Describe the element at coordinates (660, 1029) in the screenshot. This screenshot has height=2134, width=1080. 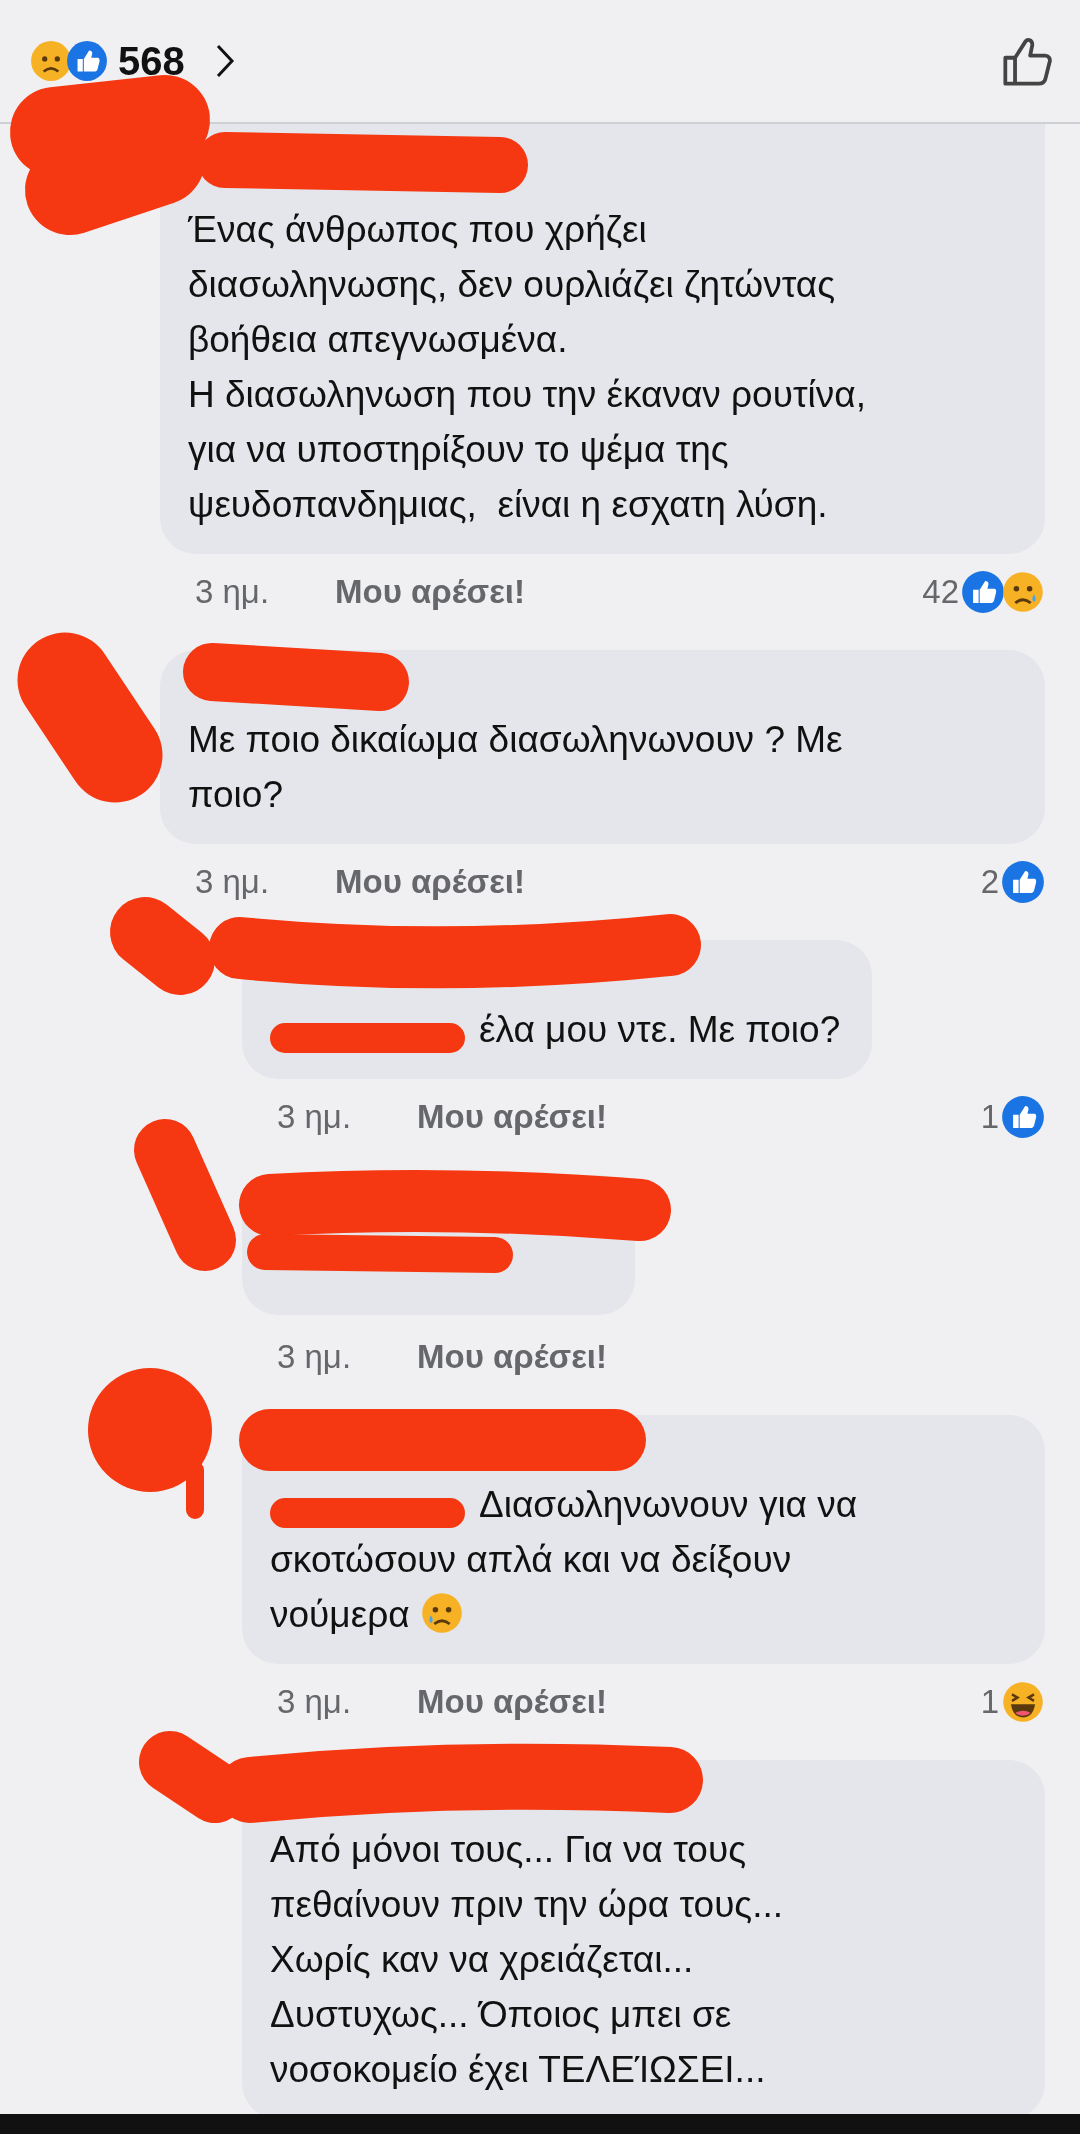
I see `comment-text: έλα μου ντε. Με ποιο?` at that location.